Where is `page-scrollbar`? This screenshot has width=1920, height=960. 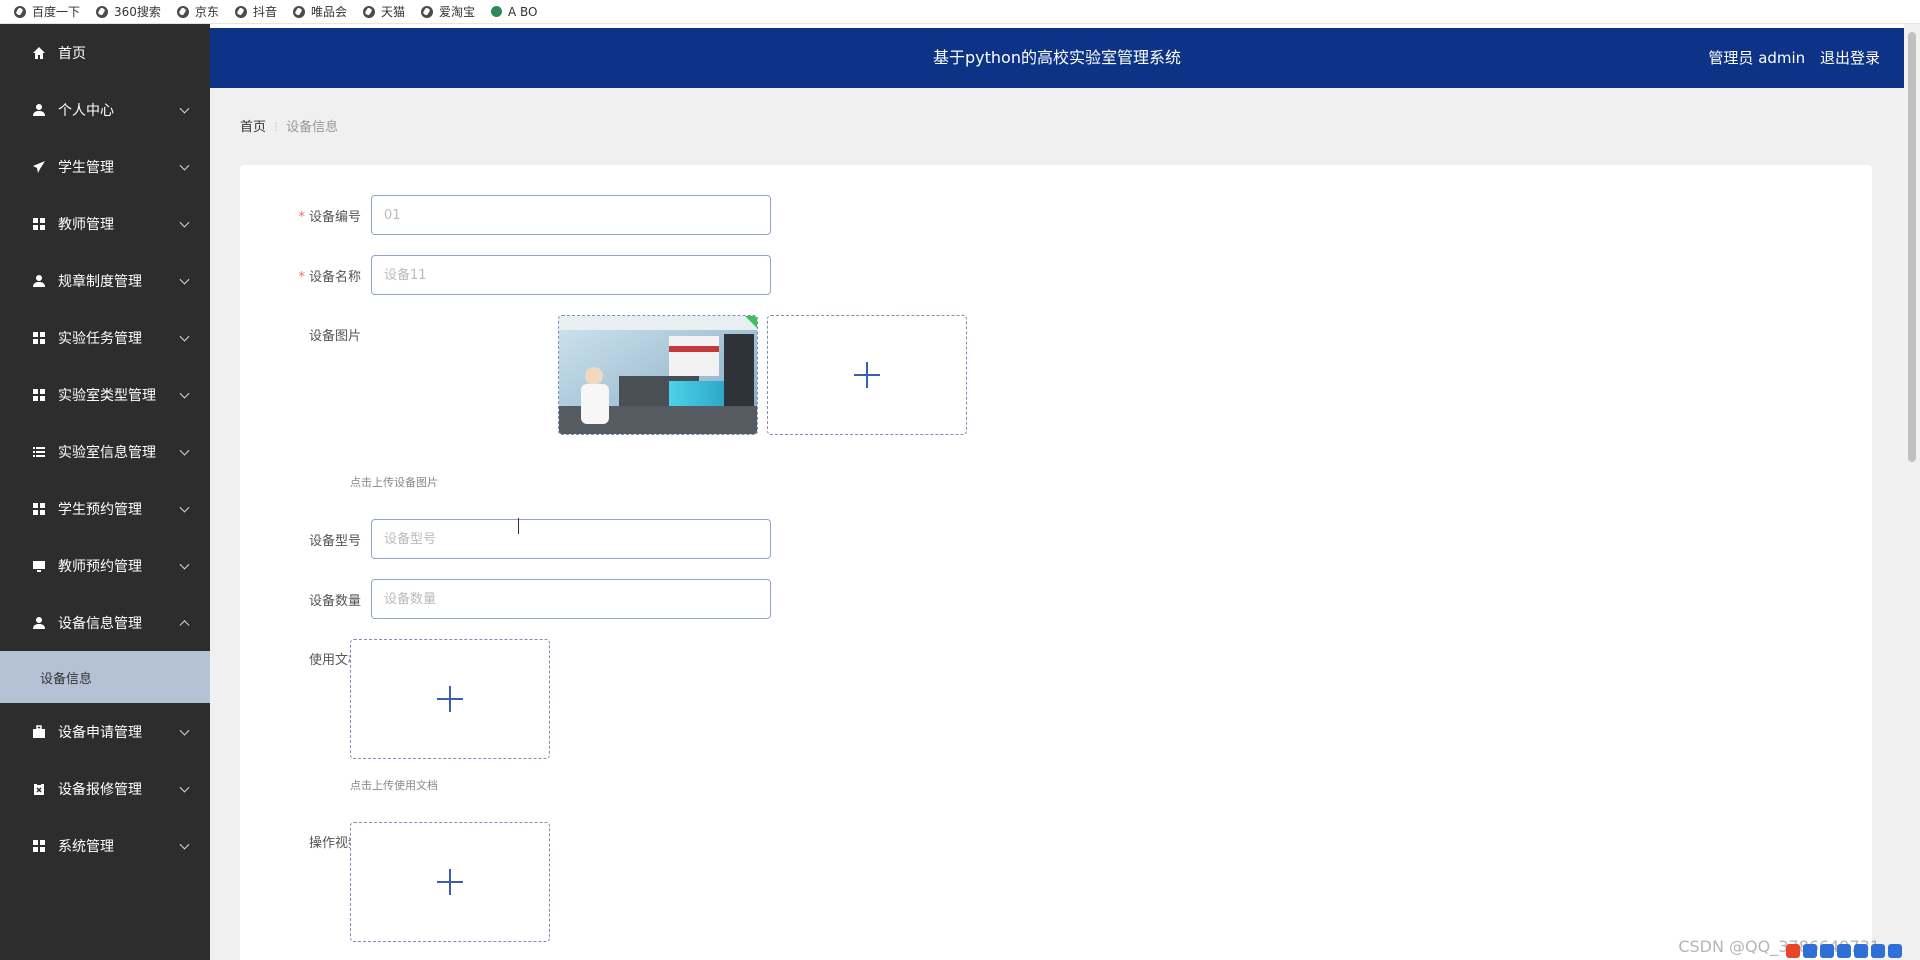
page-scrollbar is located at coordinates (1912, 492).